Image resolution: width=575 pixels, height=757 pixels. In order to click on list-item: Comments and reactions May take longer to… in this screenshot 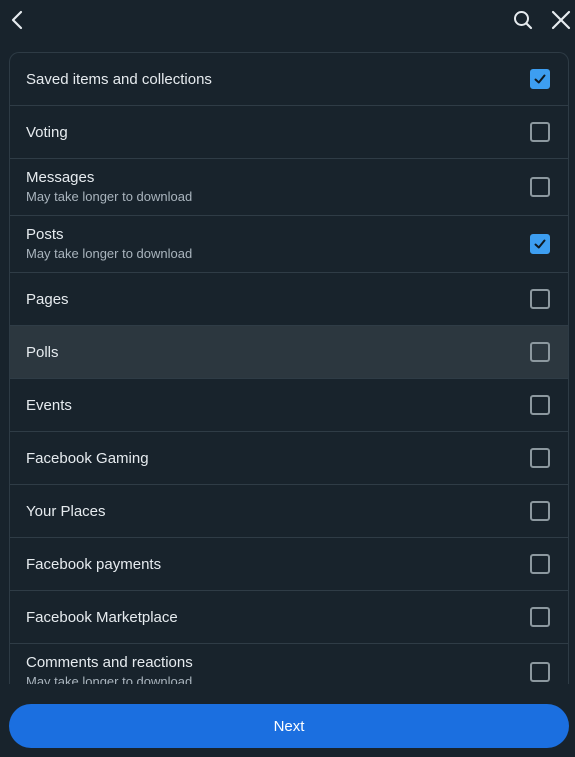, I will do `click(289, 664)`.